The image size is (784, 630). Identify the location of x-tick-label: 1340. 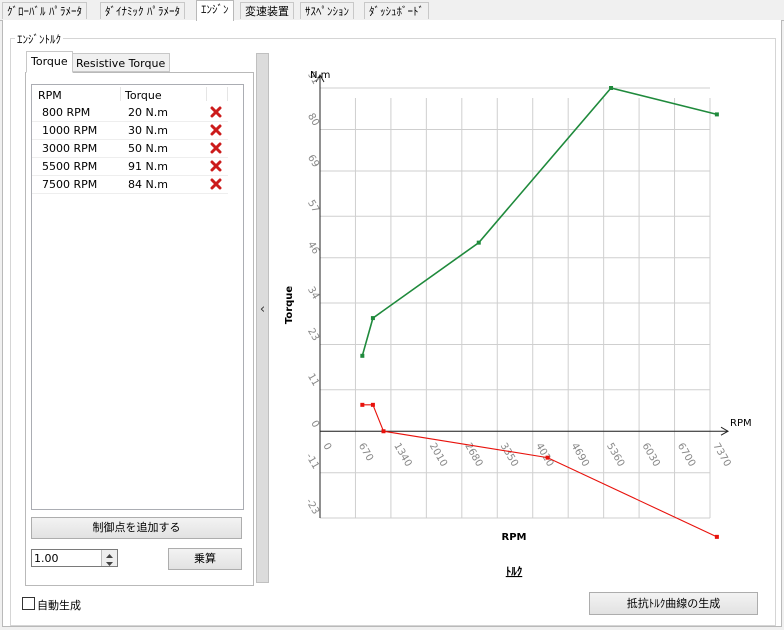
(402, 455).